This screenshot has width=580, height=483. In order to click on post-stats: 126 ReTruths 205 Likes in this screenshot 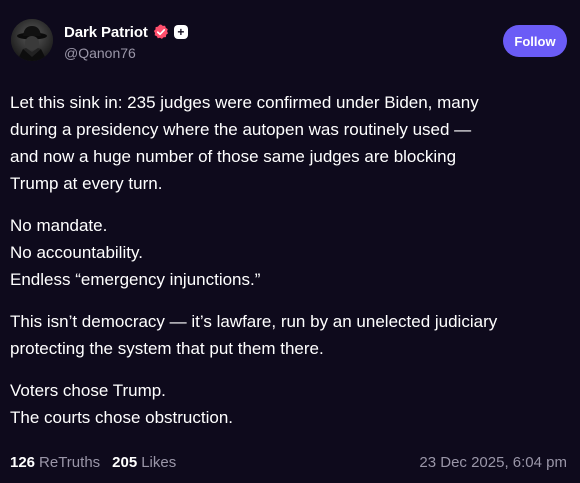, I will do `click(93, 462)`.